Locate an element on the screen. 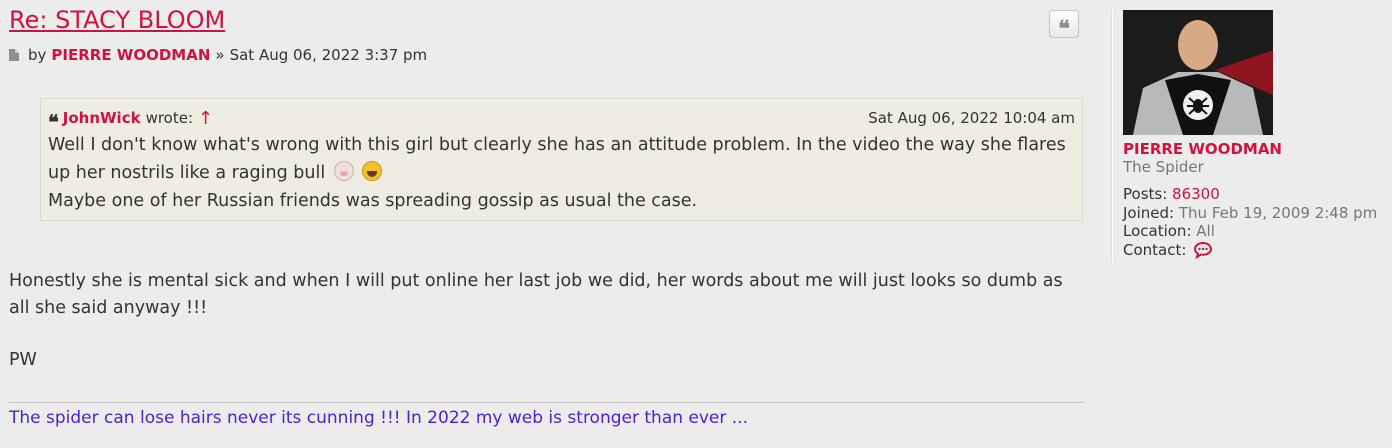 This screenshot has height=448, width=1392. cow-emoji-icon is located at coordinates (343, 171).